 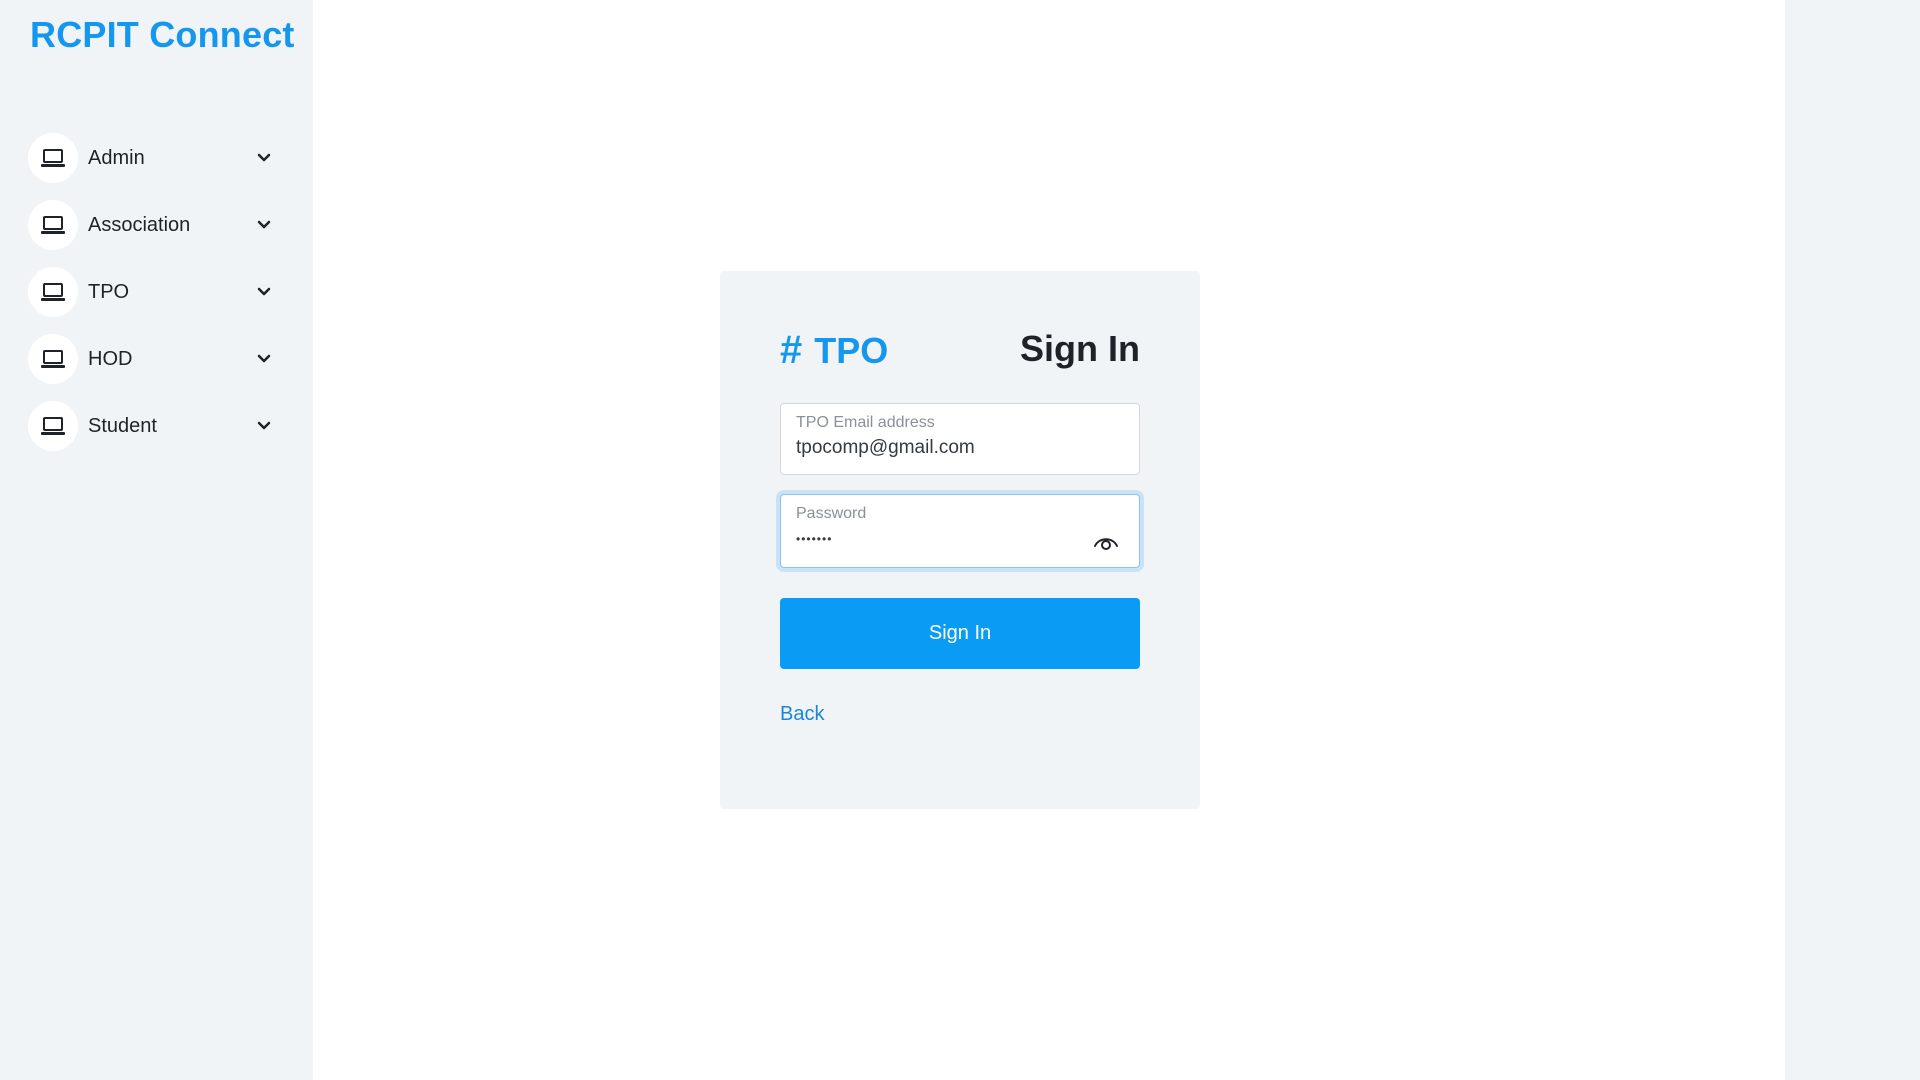 What do you see at coordinates (153, 158) in the screenshot?
I see `sidebar-item-admin: Admin` at bounding box center [153, 158].